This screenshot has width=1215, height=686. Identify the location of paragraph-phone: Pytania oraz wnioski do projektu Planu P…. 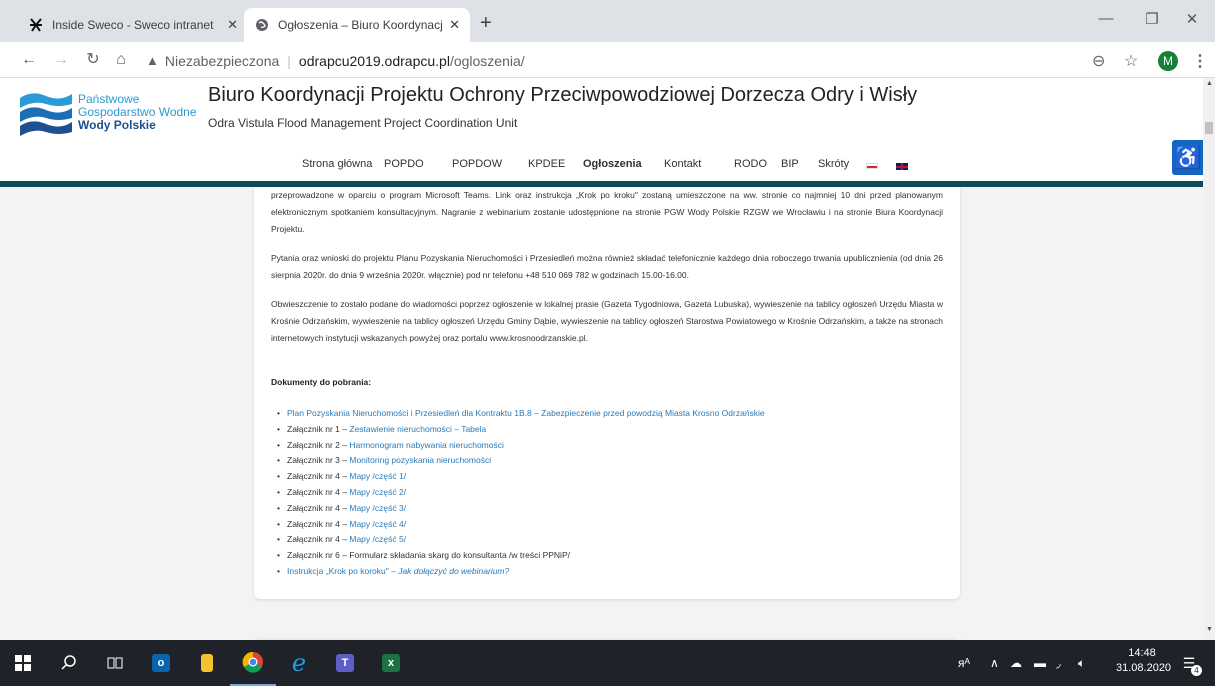
(607, 266).